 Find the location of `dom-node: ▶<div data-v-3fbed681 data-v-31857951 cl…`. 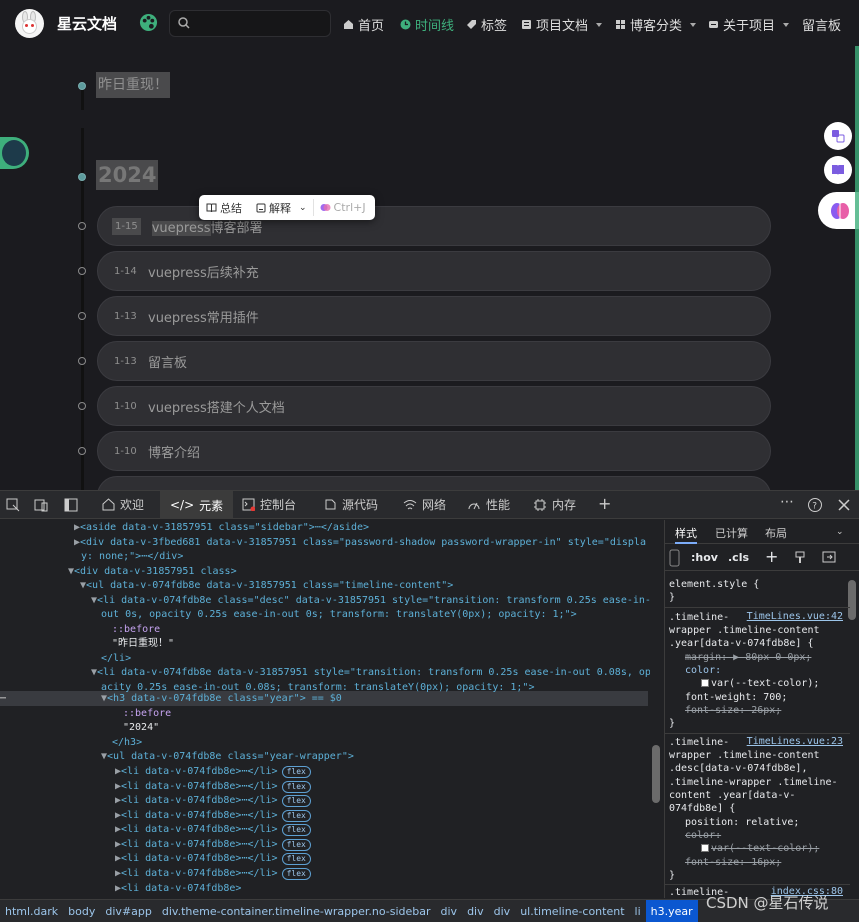

dom-node: ▶<div data-v-3fbed681 data-v-31857951 cl… is located at coordinates (360, 543).